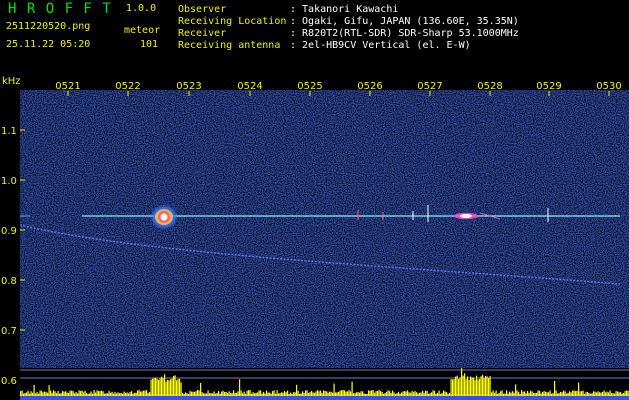 The width and height of the screenshot is (629, 400). What do you see at coordinates (309, 86) in the screenshot?
I see `x-tick-label: 0525` at bounding box center [309, 86].